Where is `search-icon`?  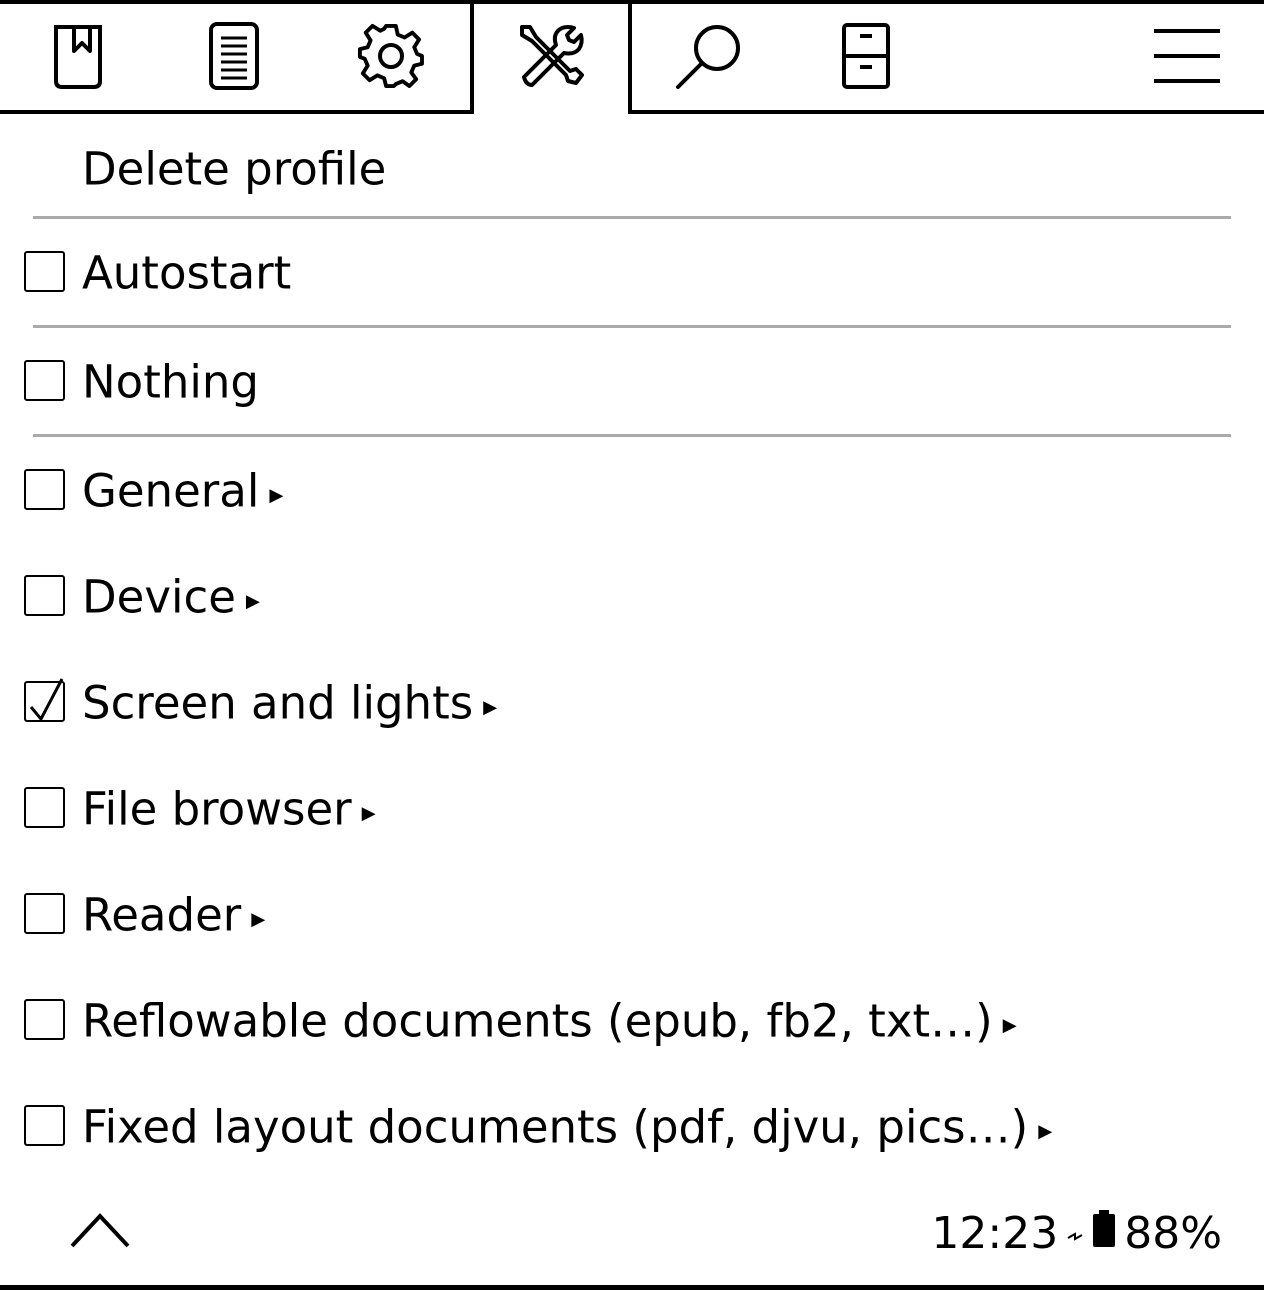 search-icon is located at coordinates (710, 56).